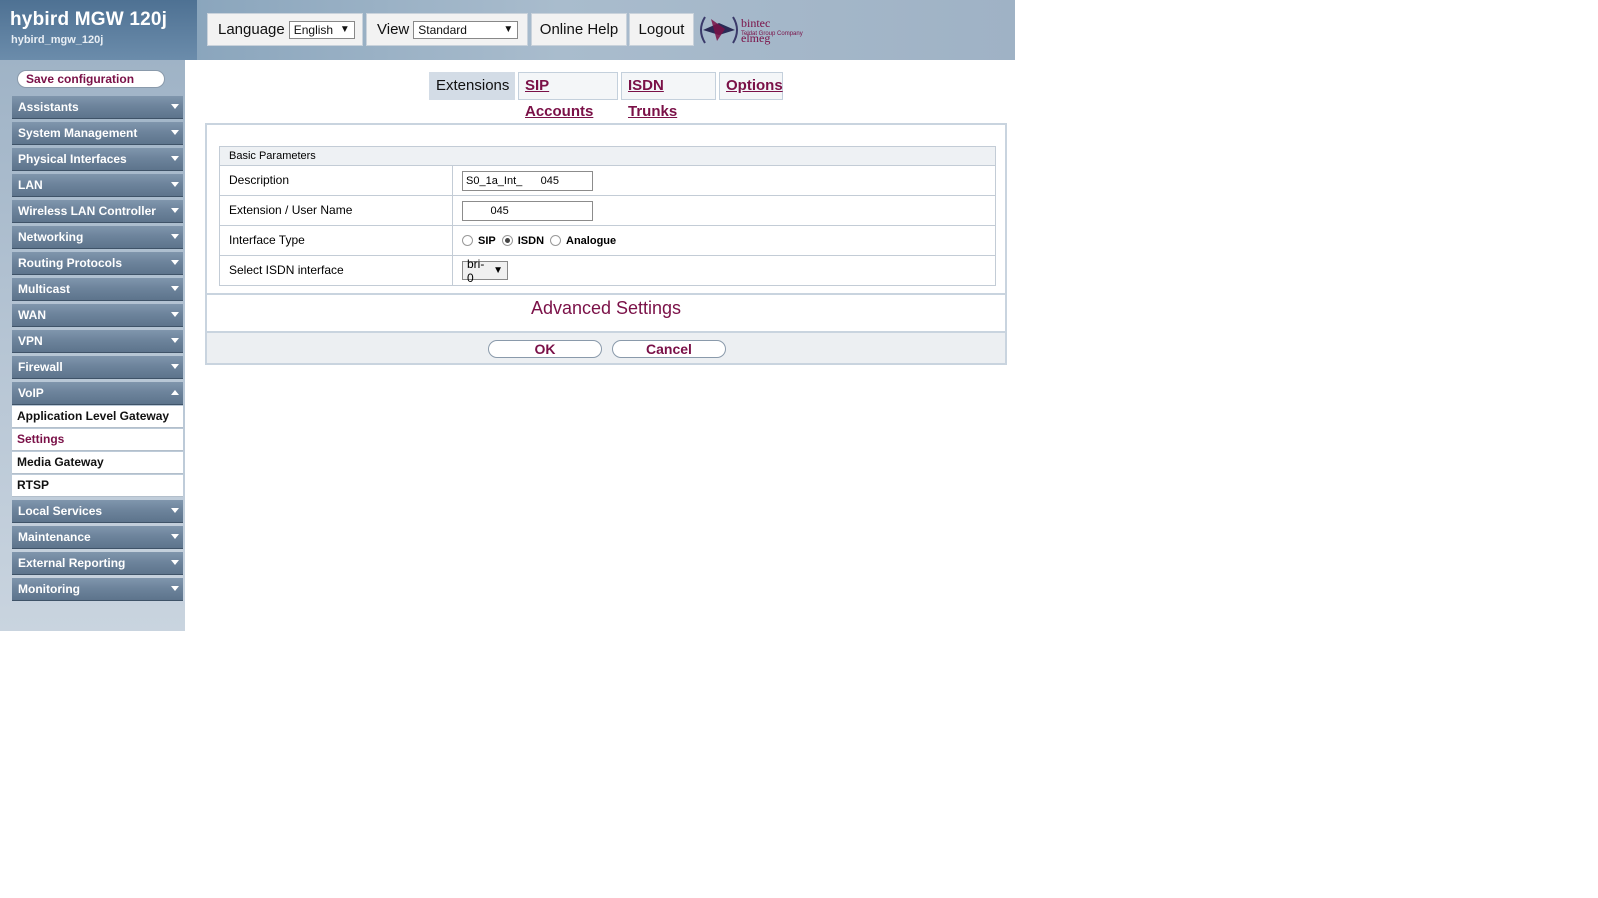 Image resolution: width=1598 pixels, height=898 pixels. I want to click on sidebar-item-lan: LAN, so click(97, 185).